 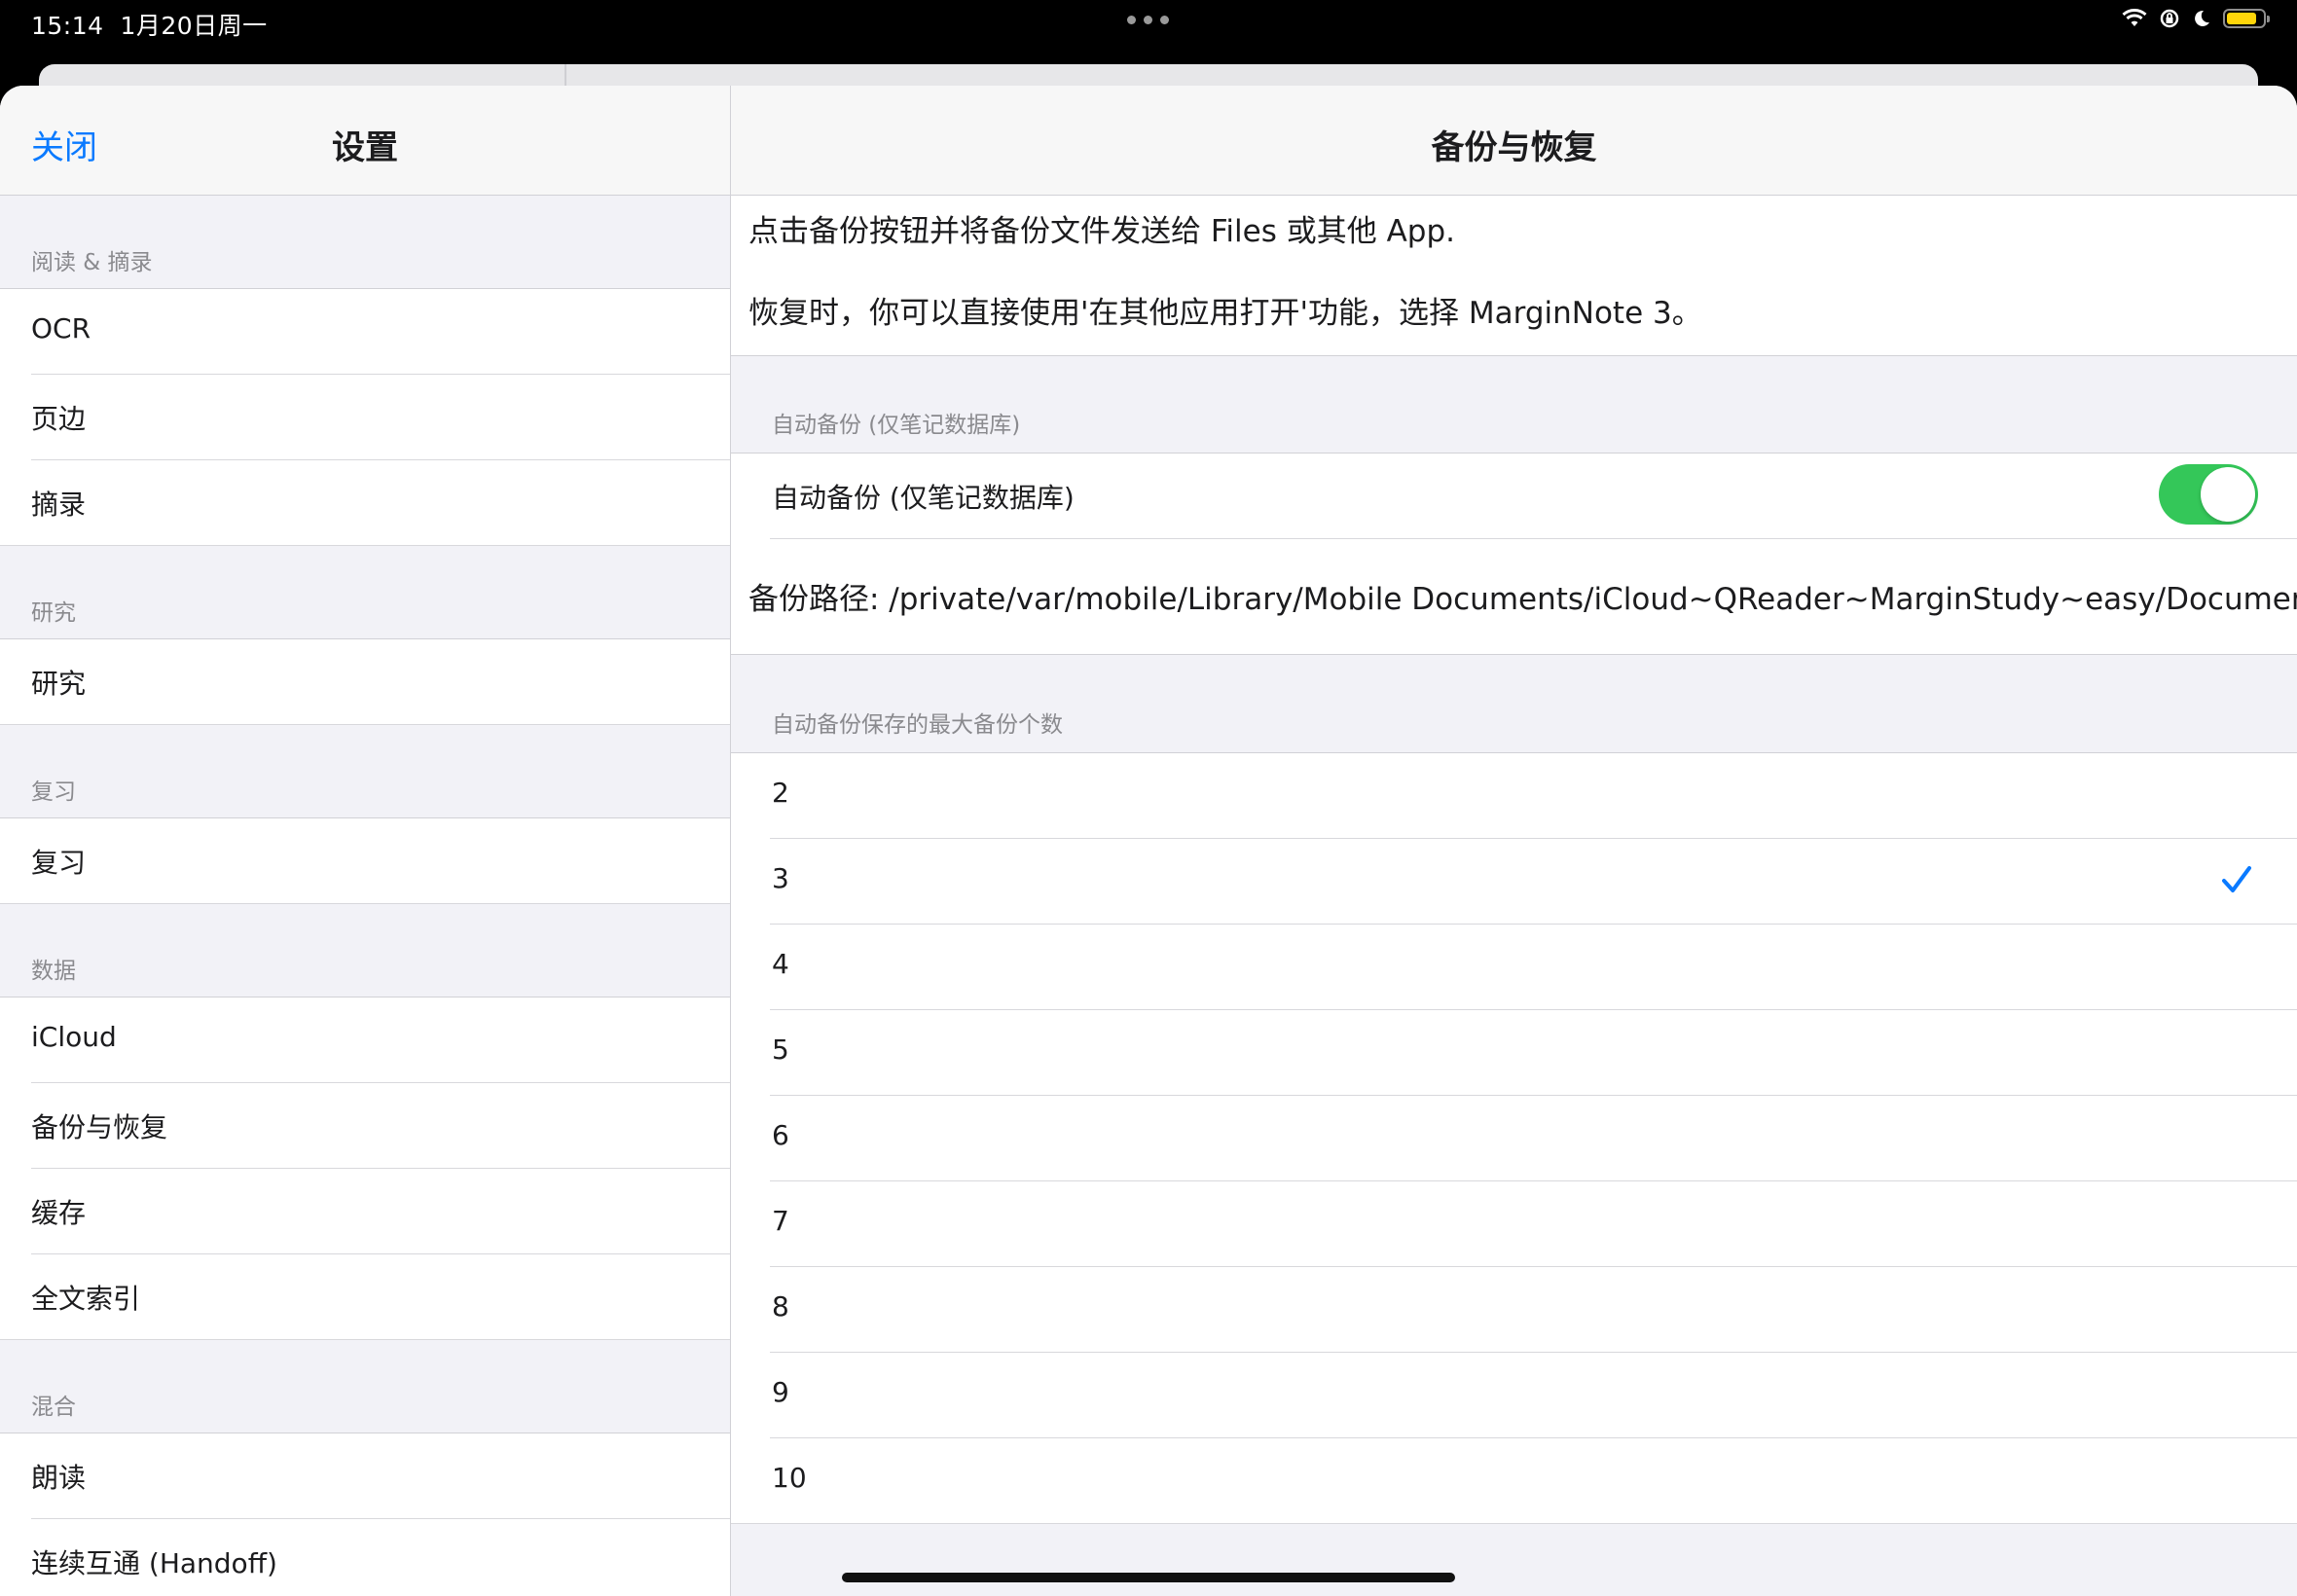 I want to click on status-icons, so click(x=2196, y=18).